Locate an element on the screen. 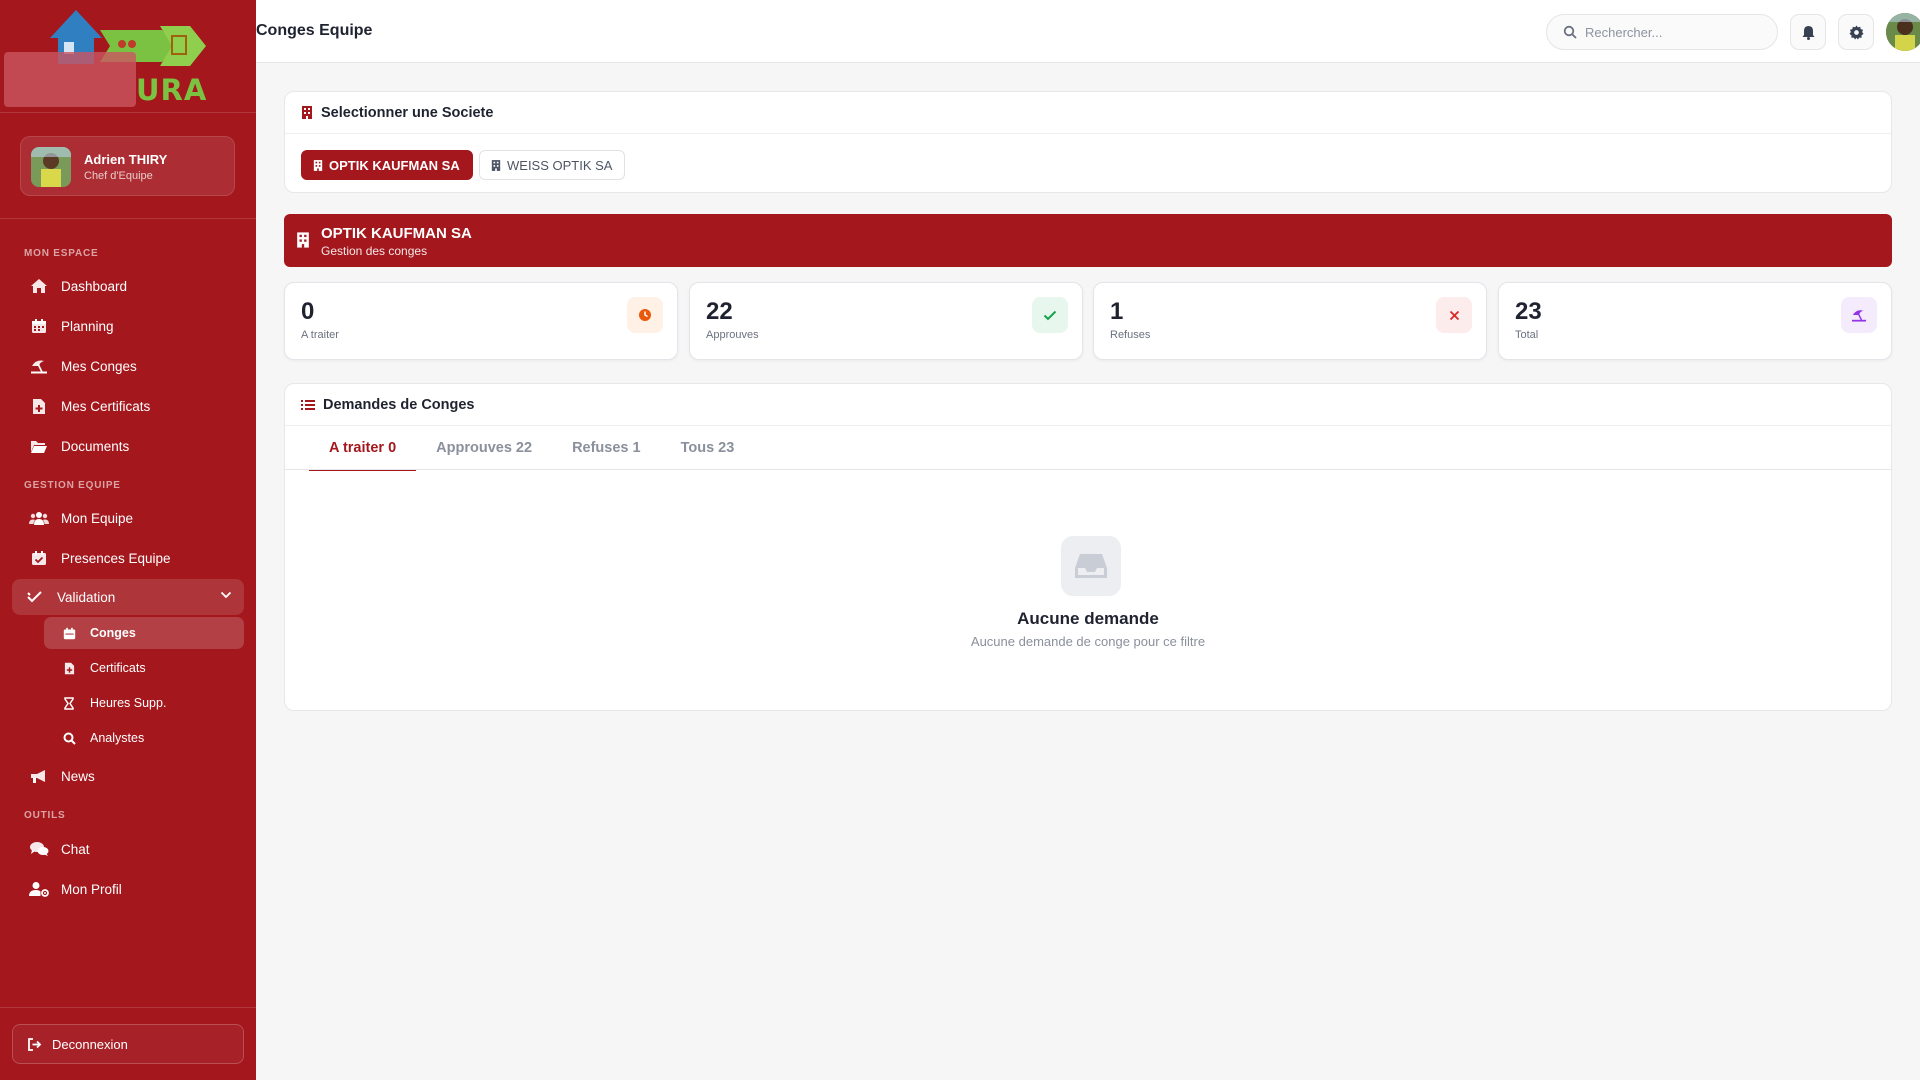  tab-refuses: Refuses 1 is located at coordinates (606, 448).